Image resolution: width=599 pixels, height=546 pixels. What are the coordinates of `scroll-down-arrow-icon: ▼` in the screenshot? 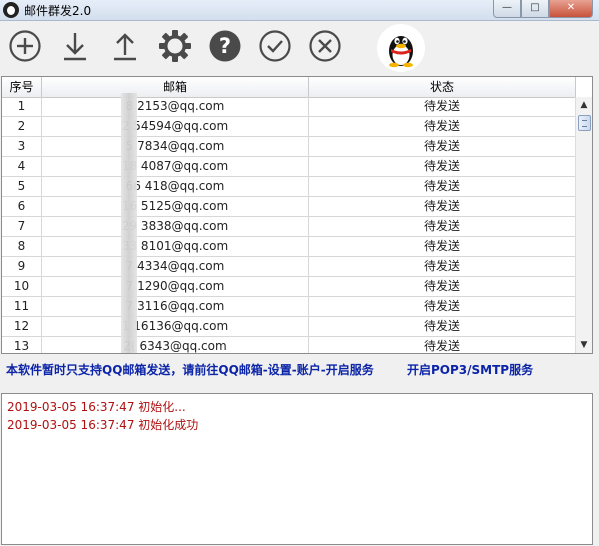 It's located at (584, 345).